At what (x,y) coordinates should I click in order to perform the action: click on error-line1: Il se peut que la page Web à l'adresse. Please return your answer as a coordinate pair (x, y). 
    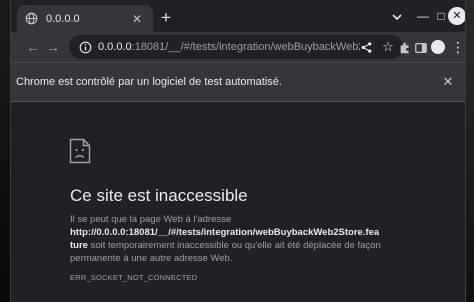
    Looking at the image, I should click on (151, 219).